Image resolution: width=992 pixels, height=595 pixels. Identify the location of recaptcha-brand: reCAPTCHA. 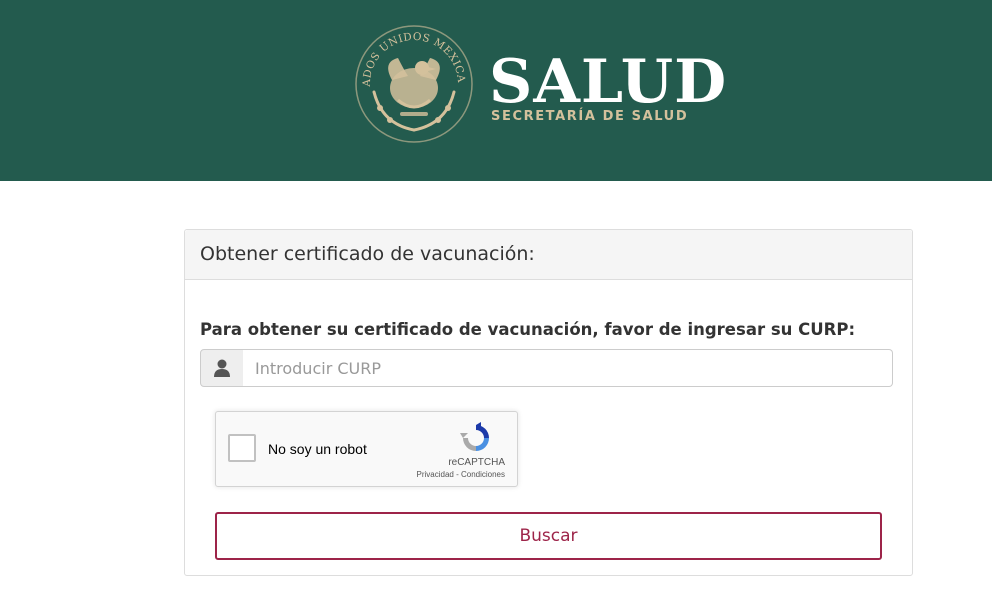
(476, 462).